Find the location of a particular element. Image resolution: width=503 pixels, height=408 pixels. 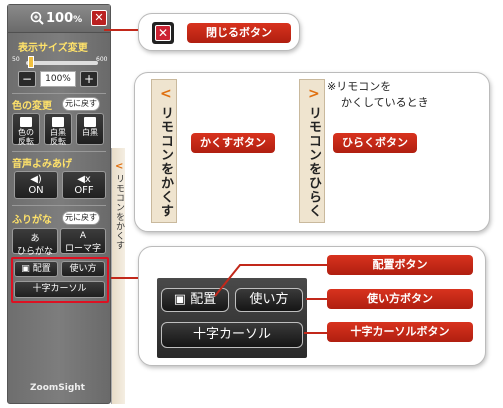

connector-lines is located at coordinates (270, 299).